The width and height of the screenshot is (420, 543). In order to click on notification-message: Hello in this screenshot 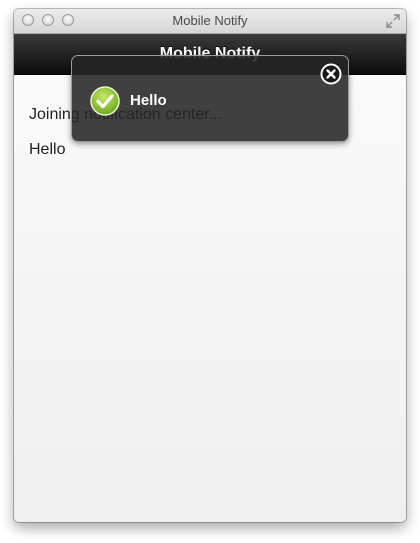, I will do `click(148, 100)`.